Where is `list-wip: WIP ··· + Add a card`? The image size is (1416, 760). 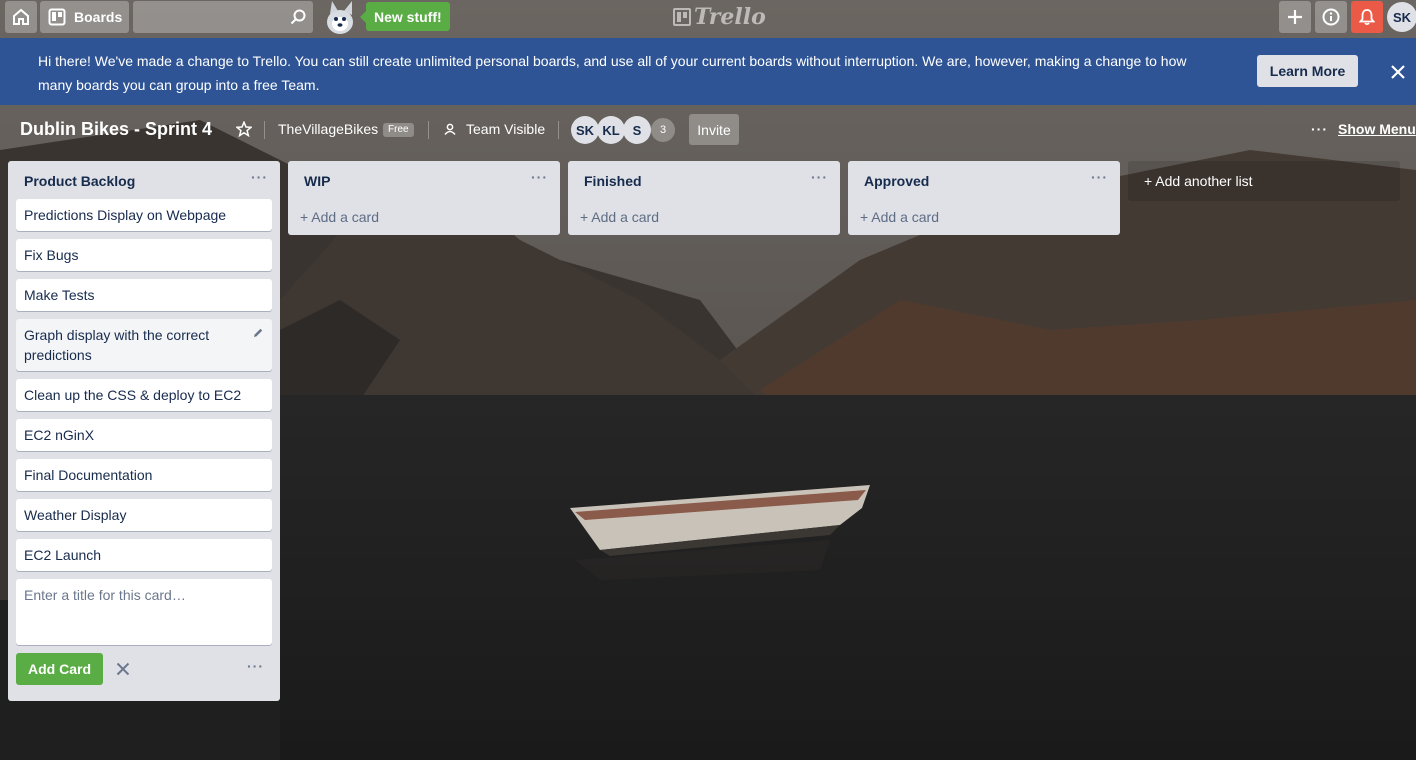 list-wip: WIP ··· + Add a card is located at coordinates (424, 198).